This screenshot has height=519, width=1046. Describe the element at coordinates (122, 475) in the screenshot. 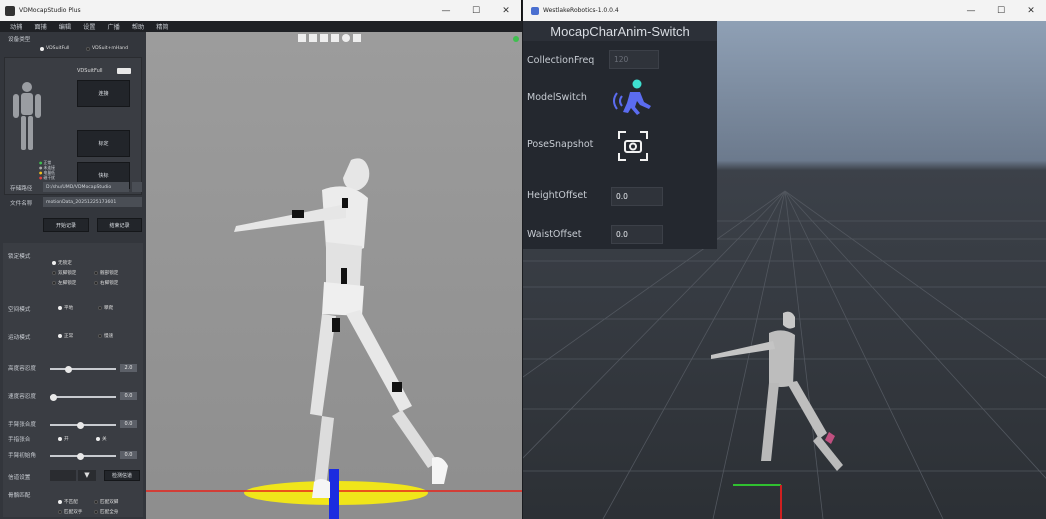

I see `detect-channel-button: 检测信道` at that location.